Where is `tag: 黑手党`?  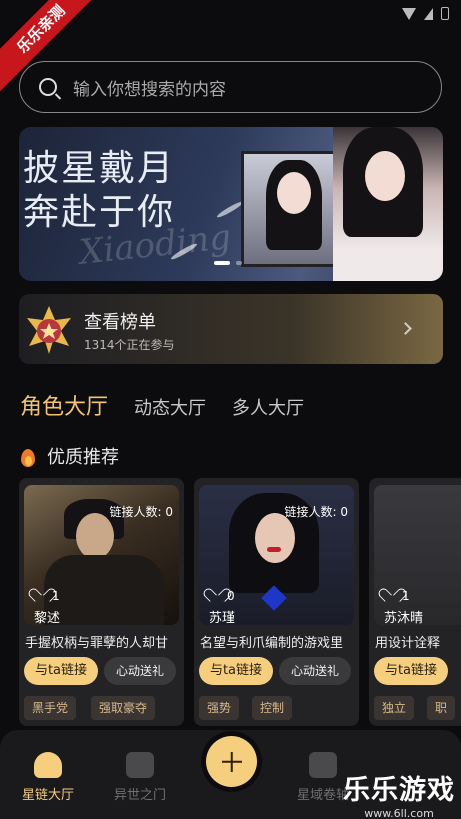 tag: 黑手党 is located at coordinates (50, 708).